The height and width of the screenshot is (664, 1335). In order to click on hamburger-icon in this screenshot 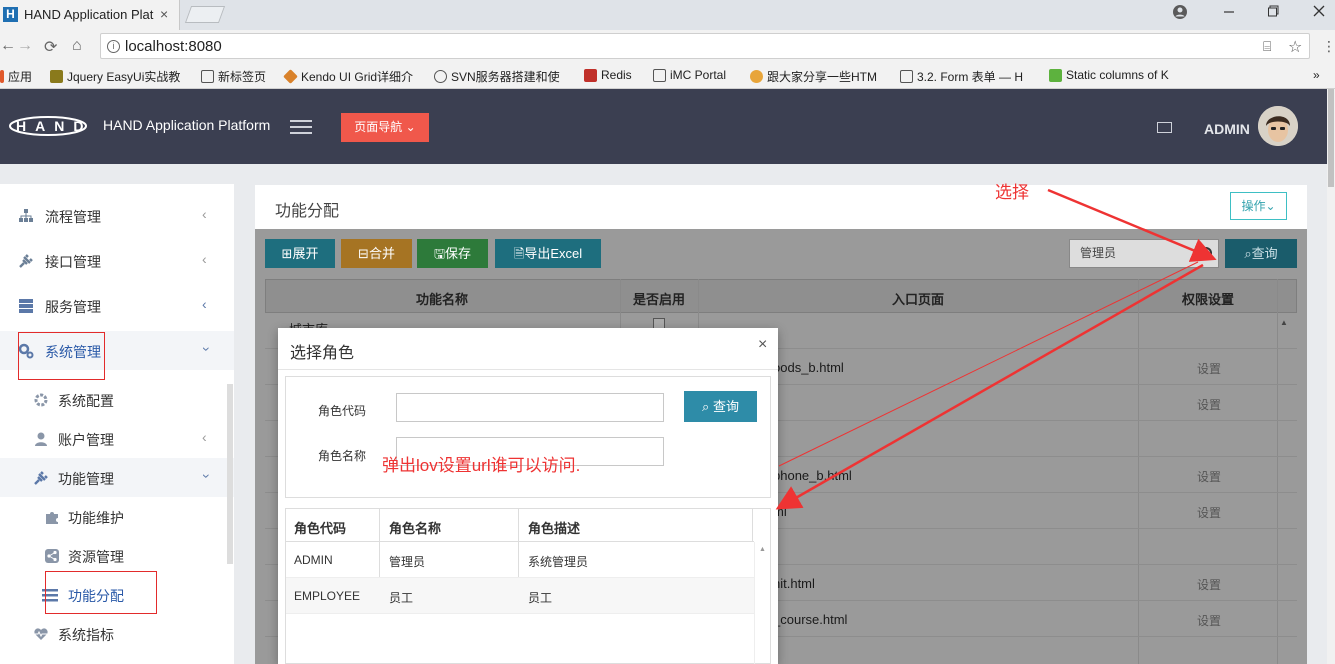, I will do `click(301, 127)`.